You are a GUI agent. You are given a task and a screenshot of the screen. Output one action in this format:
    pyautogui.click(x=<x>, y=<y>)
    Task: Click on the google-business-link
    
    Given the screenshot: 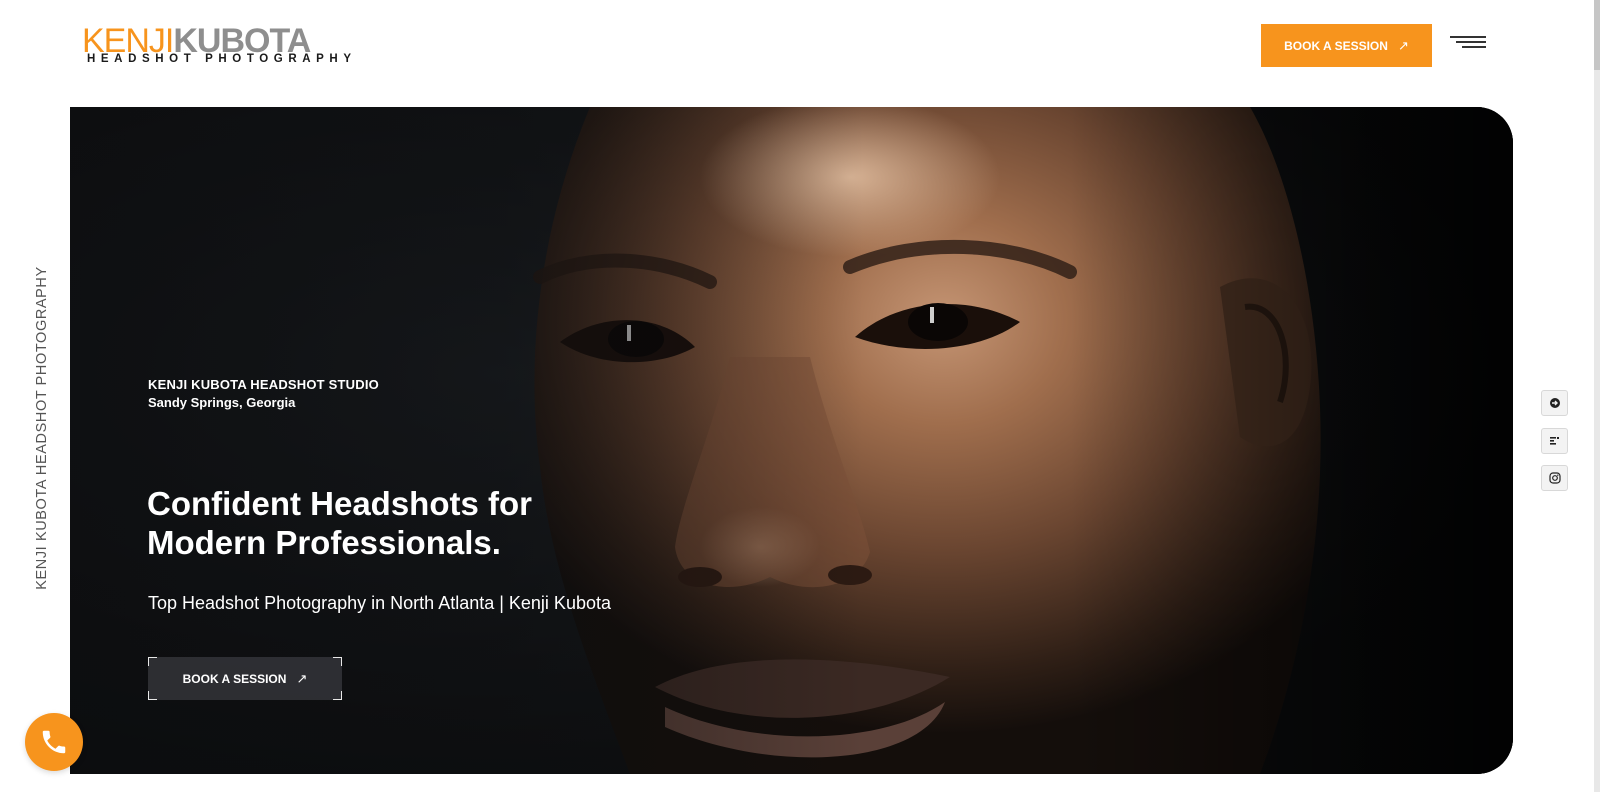 What is the action you would take?
    pyautogui.click(x=1554, y=441)
    